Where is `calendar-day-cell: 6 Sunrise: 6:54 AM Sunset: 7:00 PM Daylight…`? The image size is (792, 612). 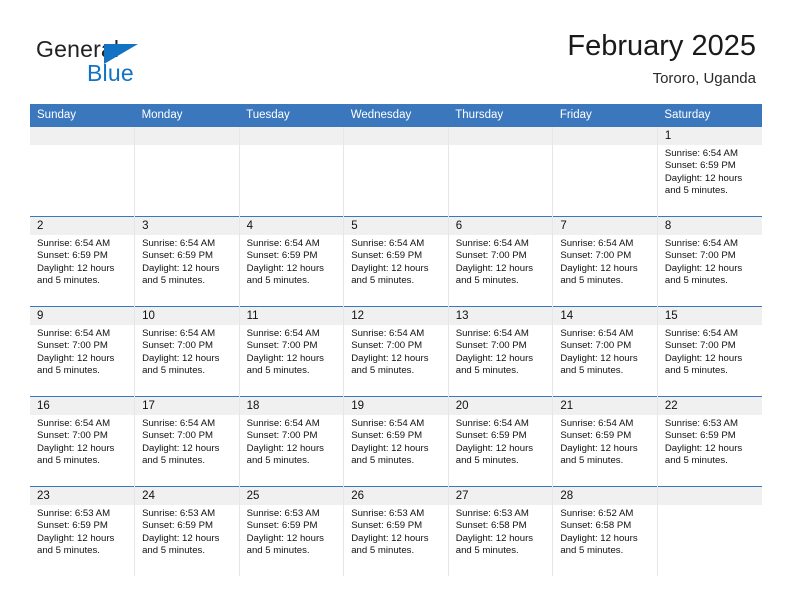
calendar-day-cell: 6 Sunrise: 6:54 AM Sunset: 7:00 PM Daylight… is located at coordinates (500, 261).